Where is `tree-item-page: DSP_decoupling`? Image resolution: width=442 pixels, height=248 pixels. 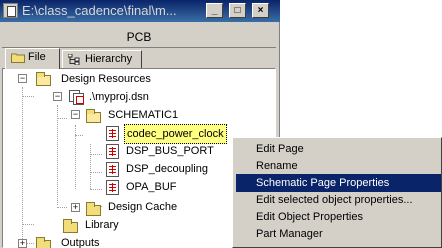
tree-item-page: DSP_decoupling is located at coordinates (167, 169).